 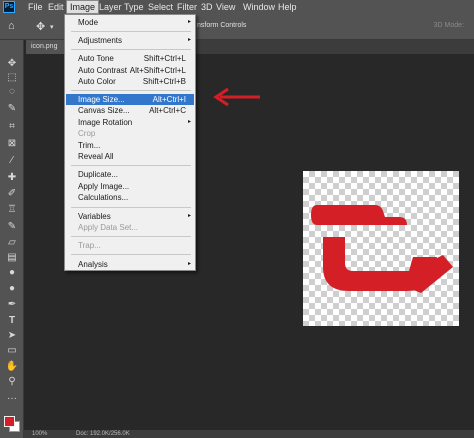 I want to click on red-arrow-annotation, so click(x=236, y=97).